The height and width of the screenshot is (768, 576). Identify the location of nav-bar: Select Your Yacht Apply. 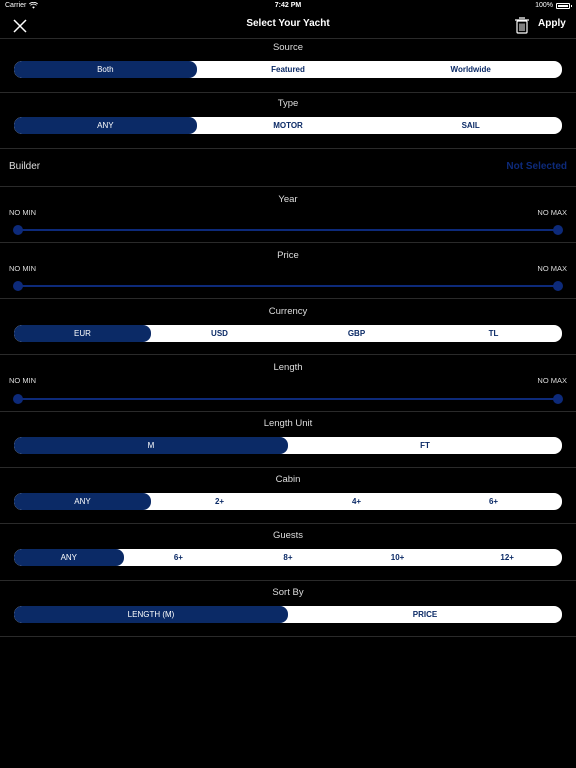
(288, 25).